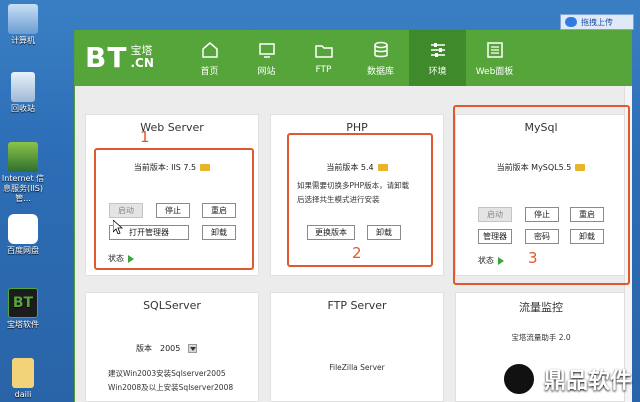 The image size is (640, 402). What do you see at coordinates (172, 127) in the screenshot?
I see `card-title: Web Server` at bounding box center [172, 127].